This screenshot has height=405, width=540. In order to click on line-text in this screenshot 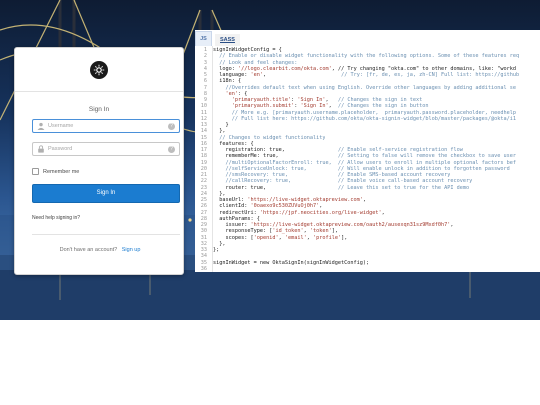, I will do `click(211, 269)`.